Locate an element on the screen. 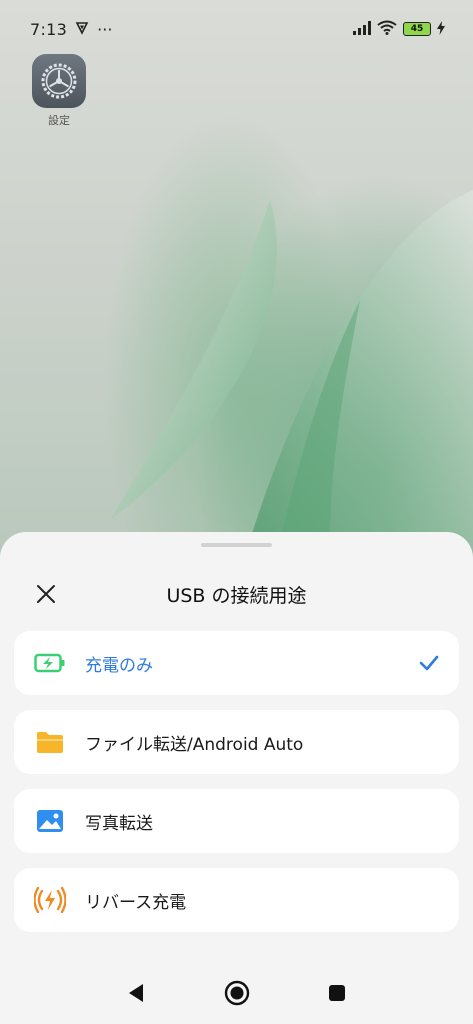 The height and width of the screenshot is (1024, 473). folder-icon is located at coordinates (50, 742).